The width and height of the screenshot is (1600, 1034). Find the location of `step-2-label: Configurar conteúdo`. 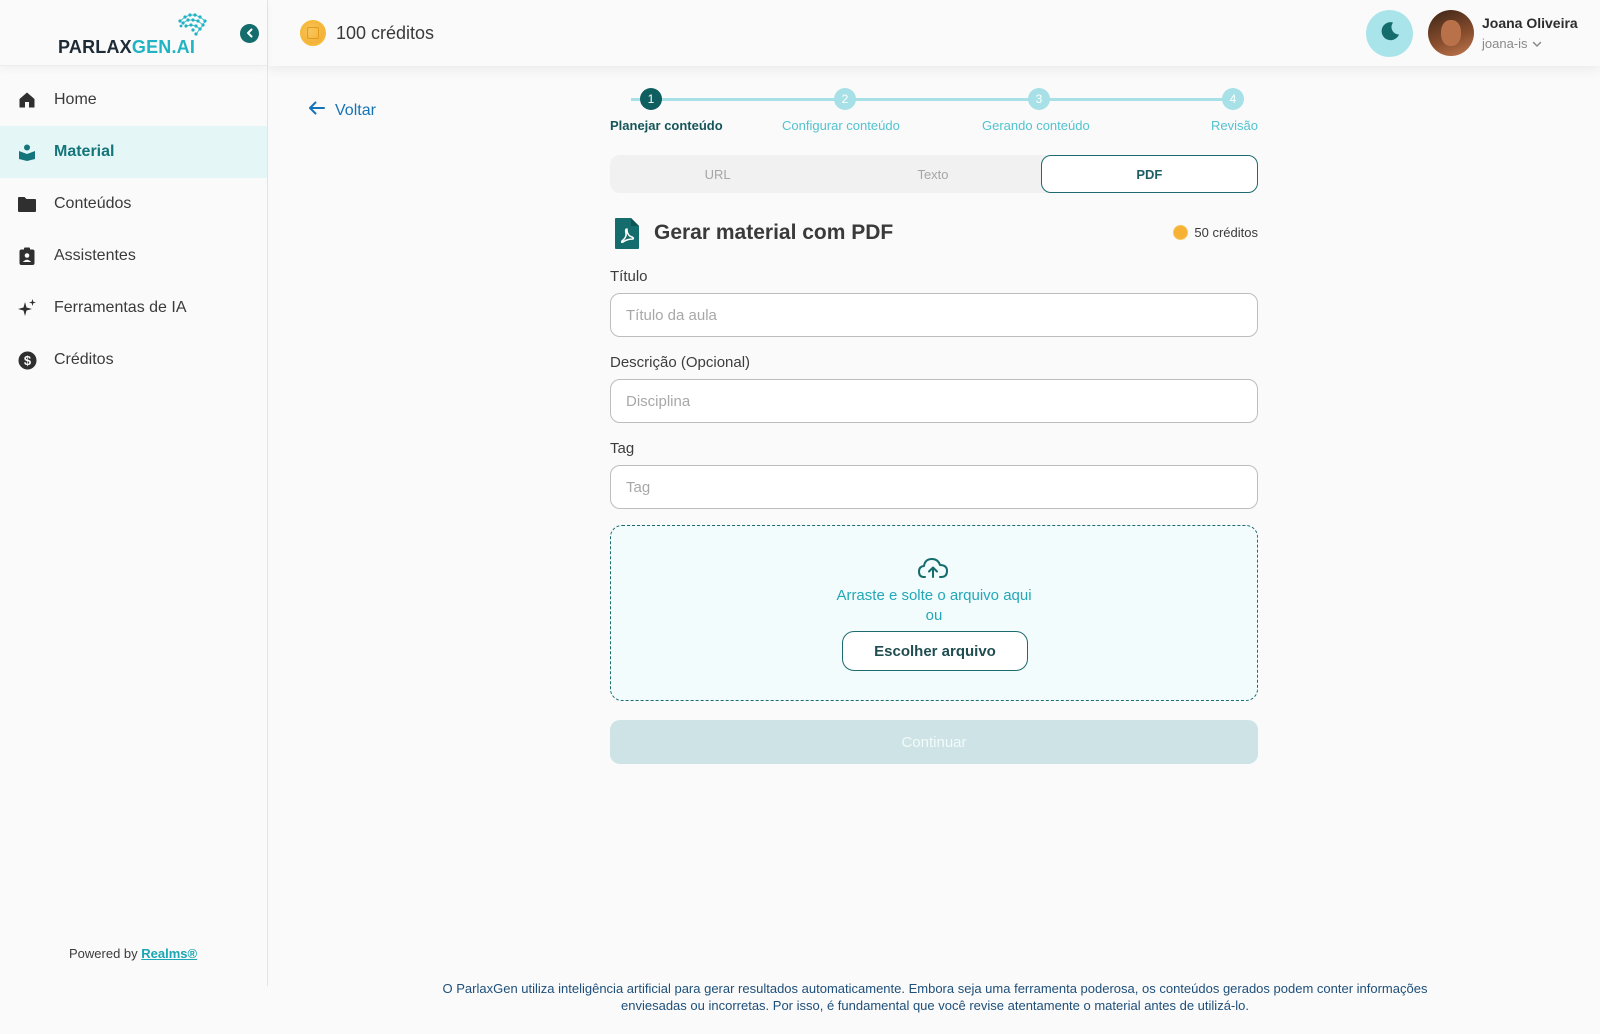

step-2-label: Configurar conteúdo is located at coordinates (841, 125).